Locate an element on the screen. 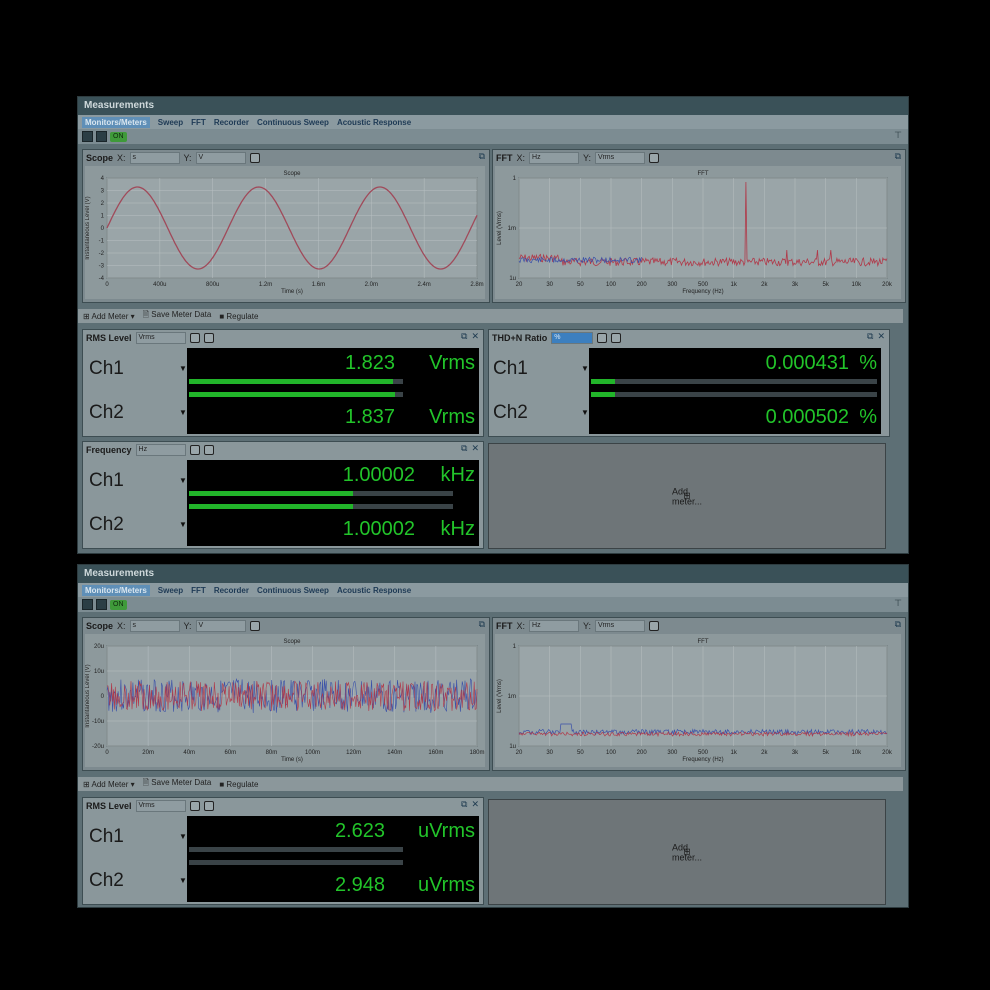 The image size is (990, 990). x-axis-title: Time (s) is located at coordinates (292, 292).